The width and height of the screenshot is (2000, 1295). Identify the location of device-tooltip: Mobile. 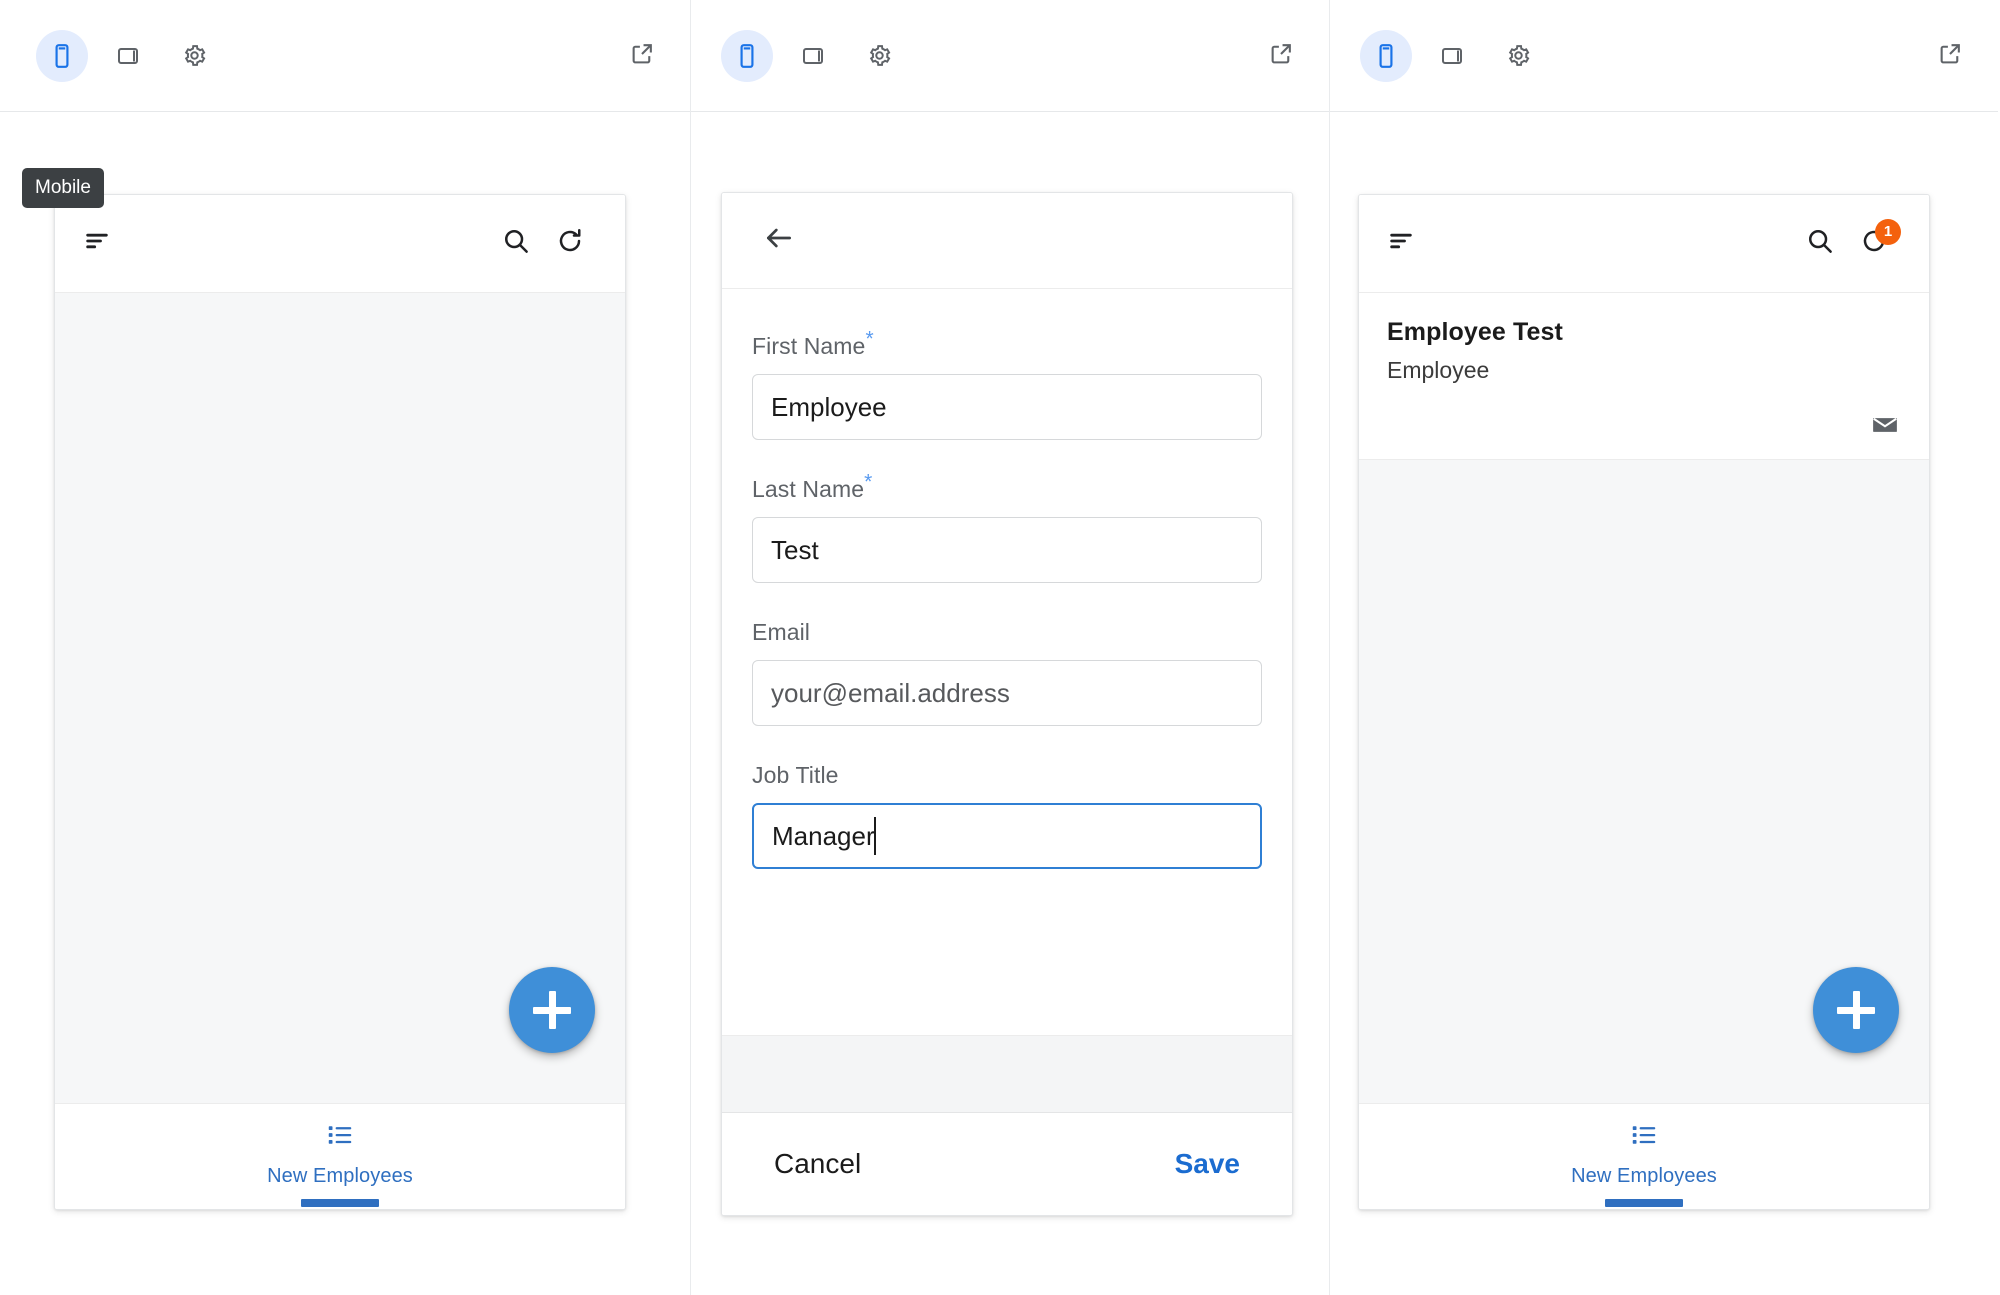
(63, 188).